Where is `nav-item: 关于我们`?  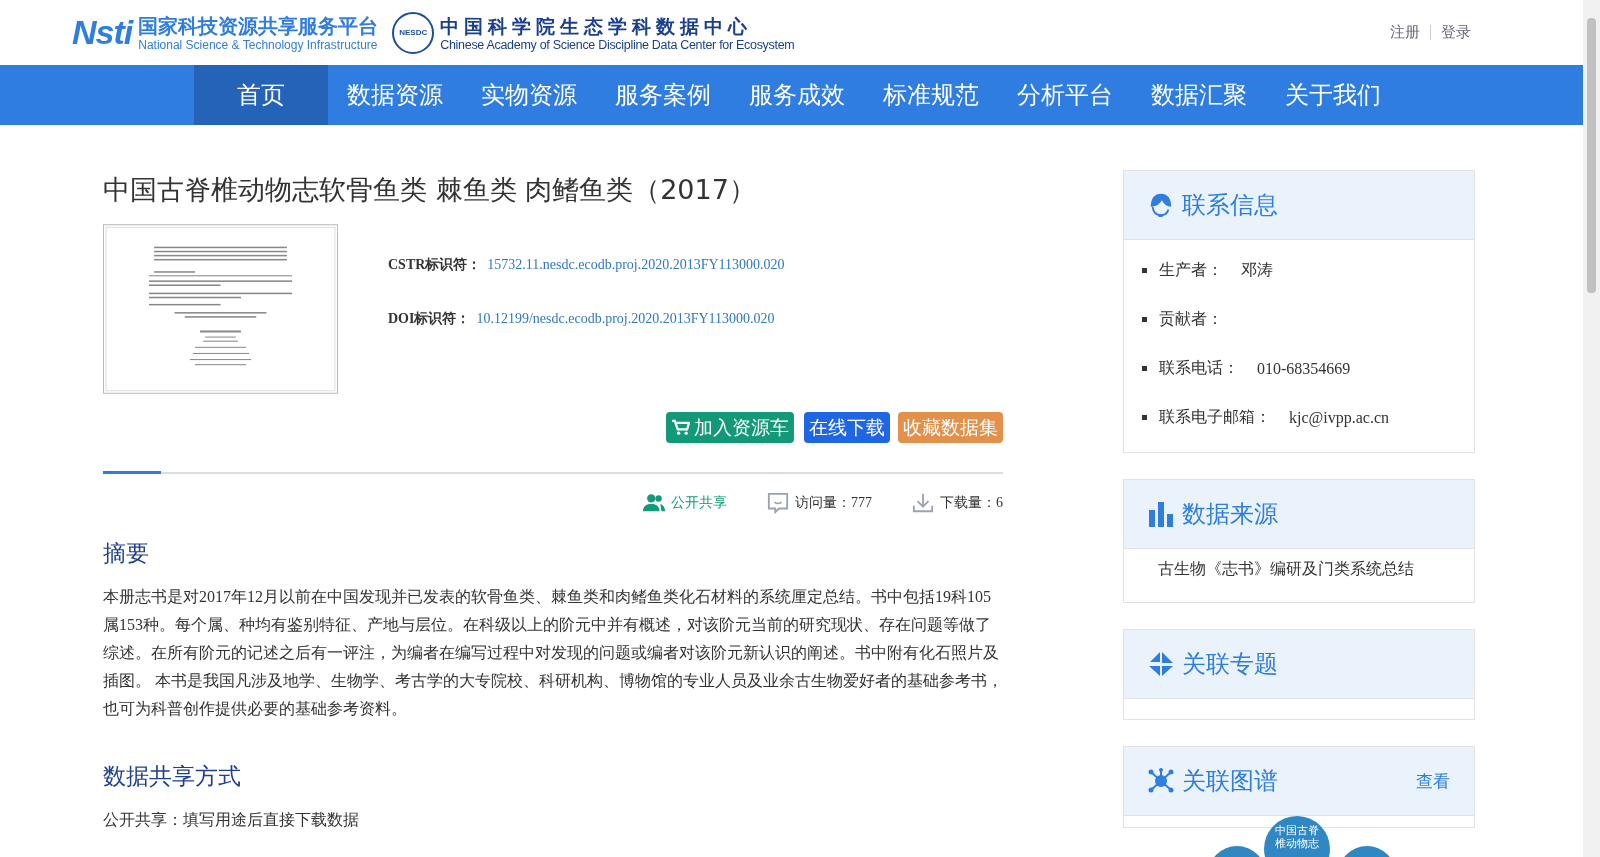
nav-item: 关于我们 is located at coordinates (1333, 95).